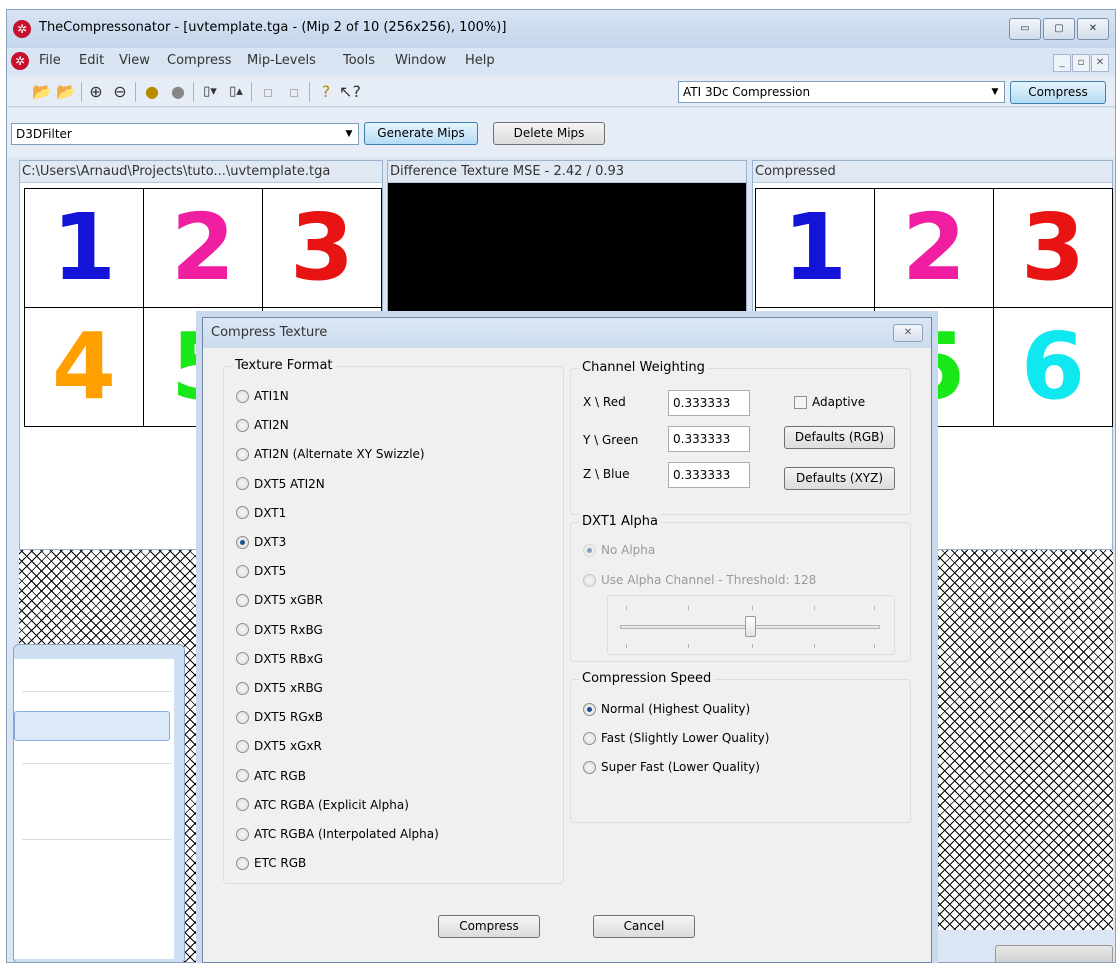  Describe the element at coordinates (236, 92) in the screenshot. I see `mip-up-icon: ▯▴` at that location.